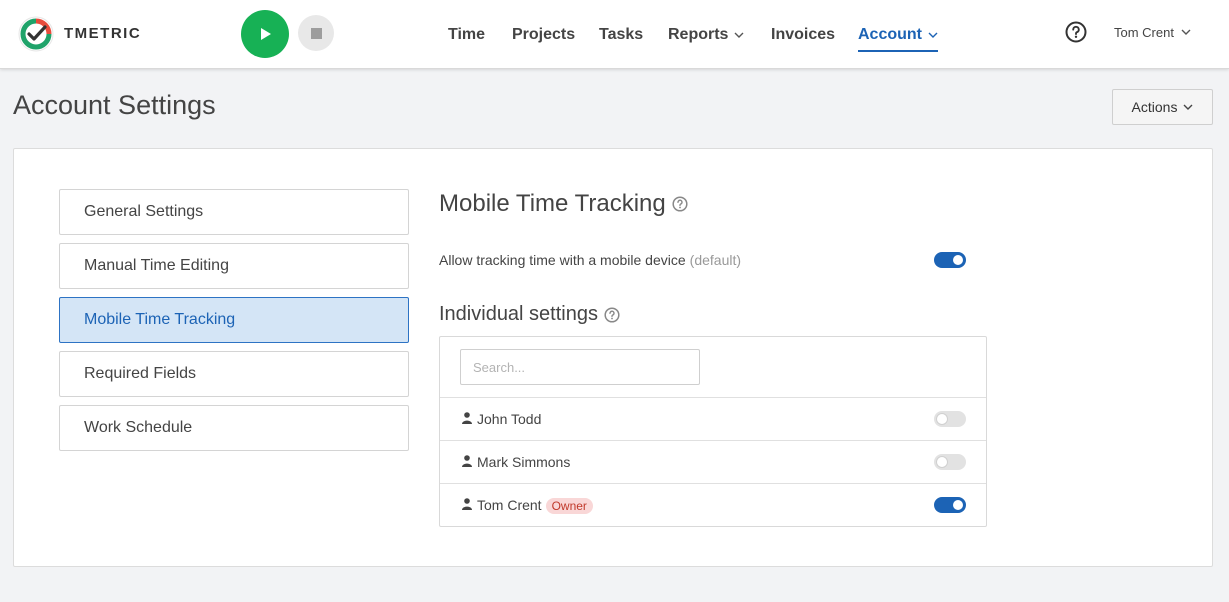  I want to click on user-name-with-badge: Tom Crent Owner, so click(535, 505).